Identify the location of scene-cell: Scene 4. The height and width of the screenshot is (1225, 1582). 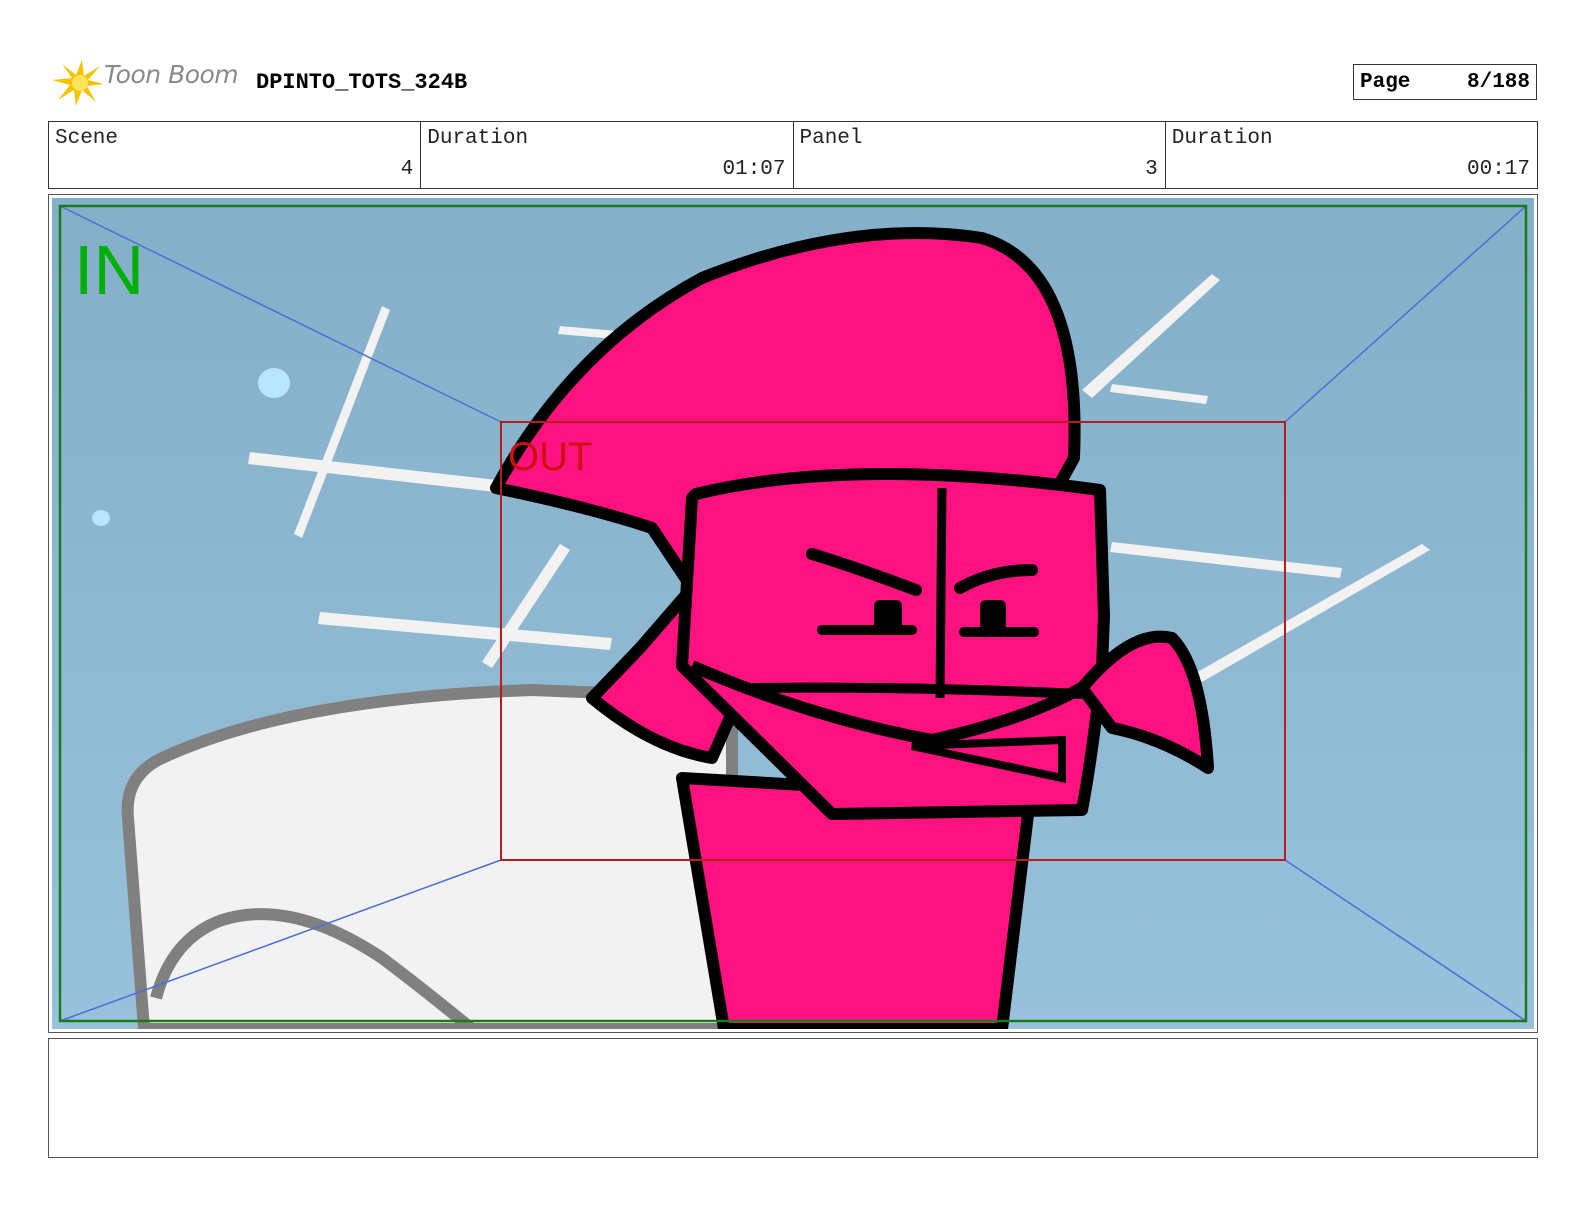
(235, 155).